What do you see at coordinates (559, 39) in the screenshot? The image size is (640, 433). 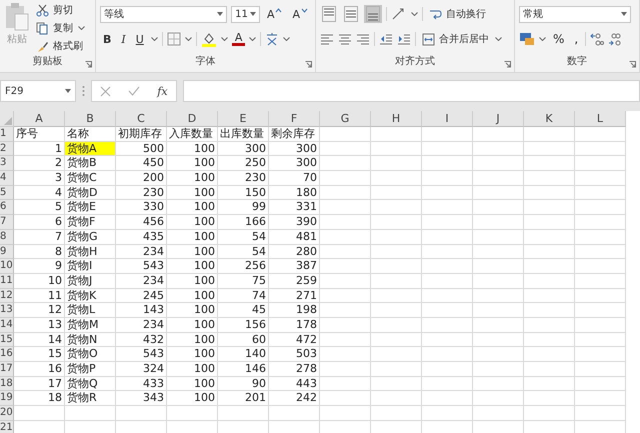 I see `percent-button: %` at bounding box center [559, 39].